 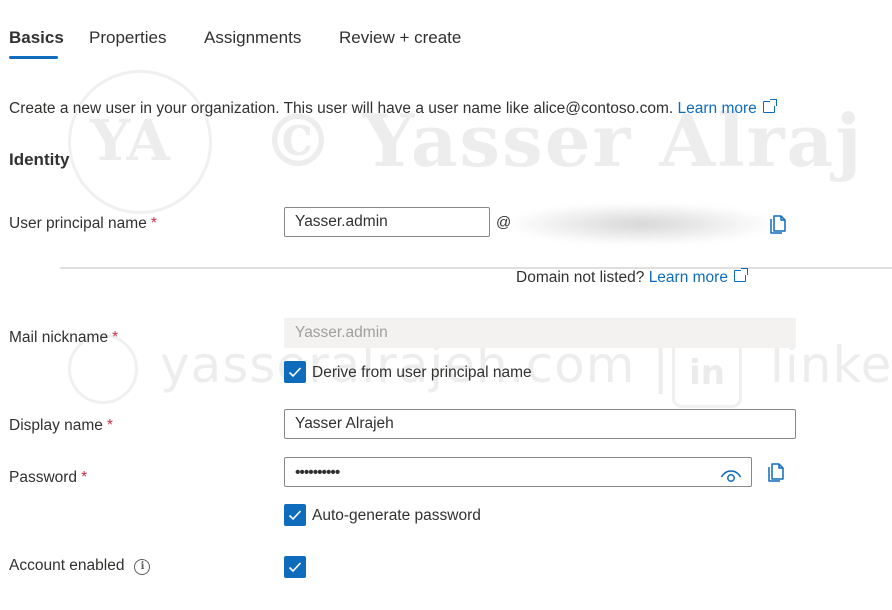 I want to click on info-icon: i, so click(x=142, y=567).